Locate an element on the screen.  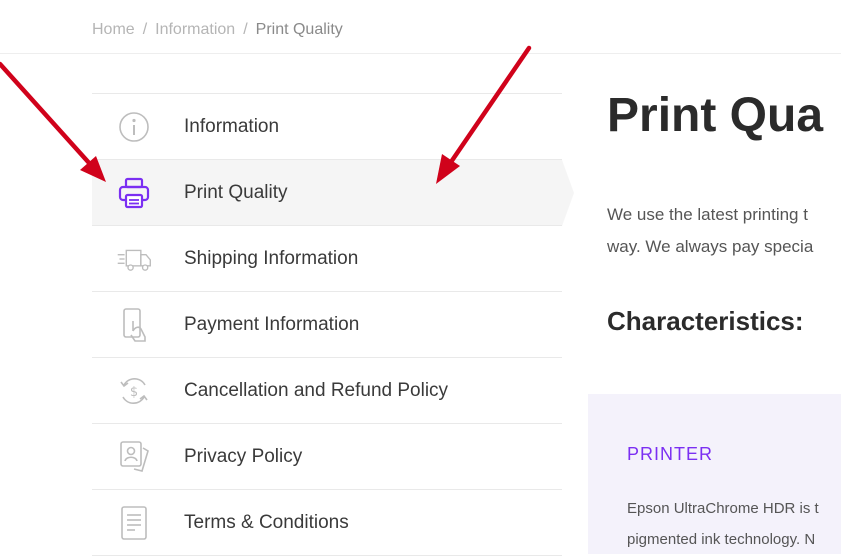
breadcrumb-current: Print Quality is located at coordinates (299, 29).